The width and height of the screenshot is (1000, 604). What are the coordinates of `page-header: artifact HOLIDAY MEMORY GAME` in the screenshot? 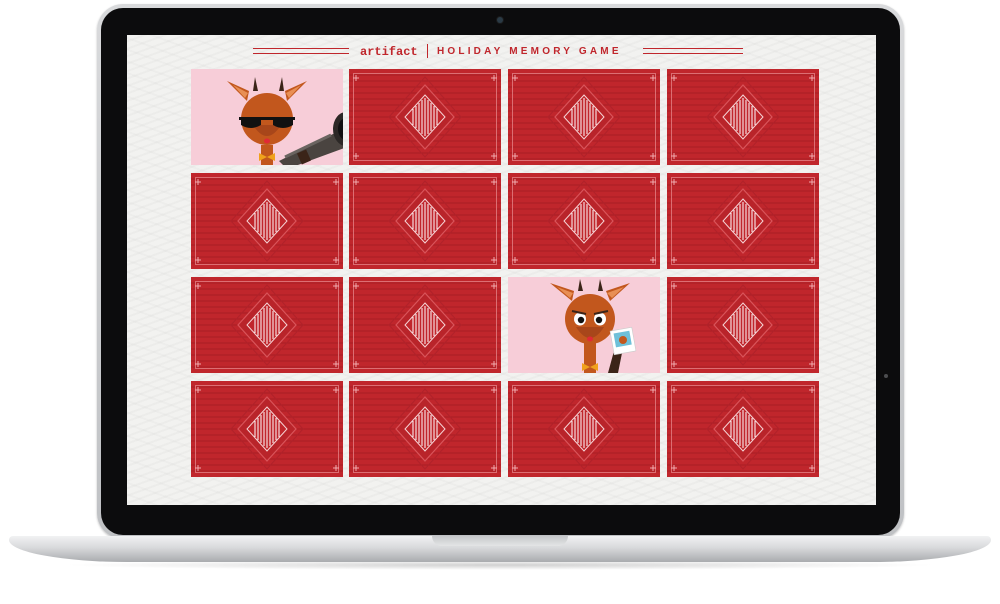 It's located at (501, 52).